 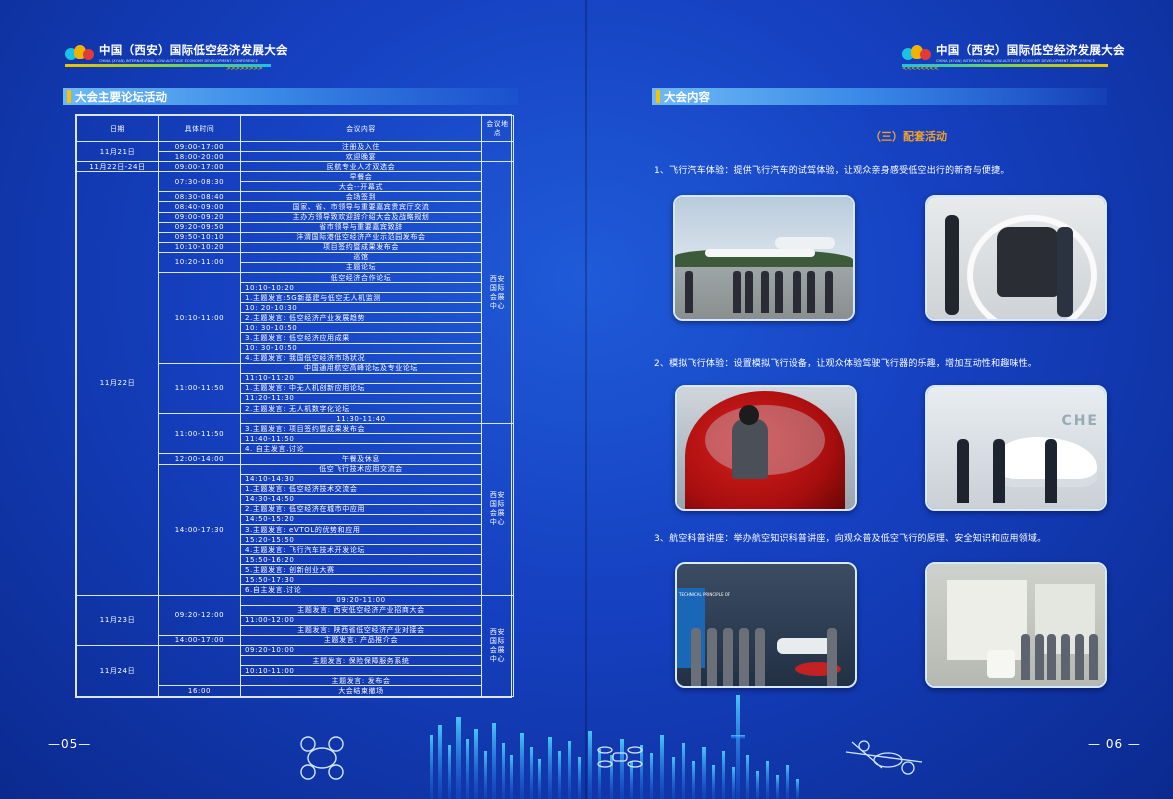 I want to click on time-cell: 09:50-10:10, so click(x=199, y=237).